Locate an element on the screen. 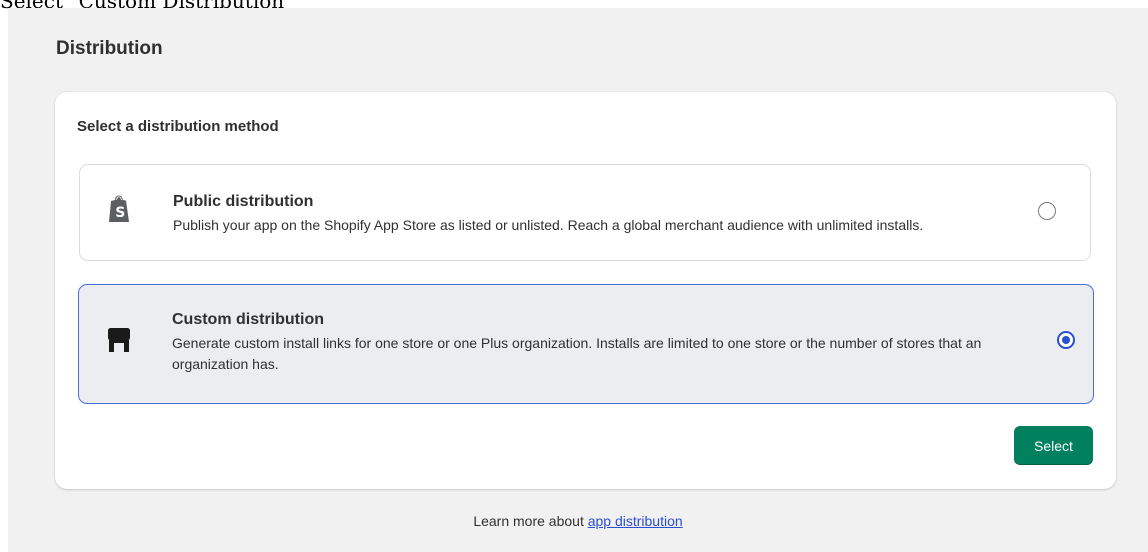  footer-learn-more: Learn more about app distribution is located at coordinates (578, 521).